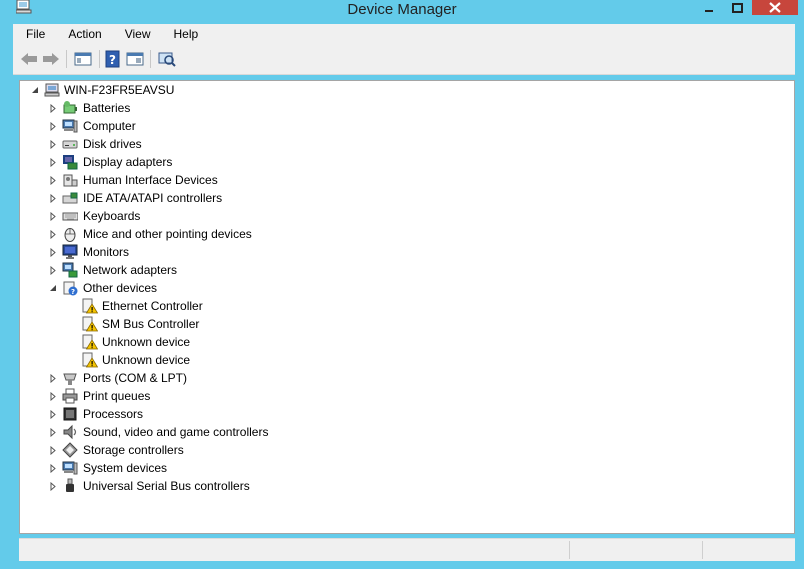 The image size is (804, 569). I want to click on tree-category: Ports (COM & LPT), so click(405, 378).